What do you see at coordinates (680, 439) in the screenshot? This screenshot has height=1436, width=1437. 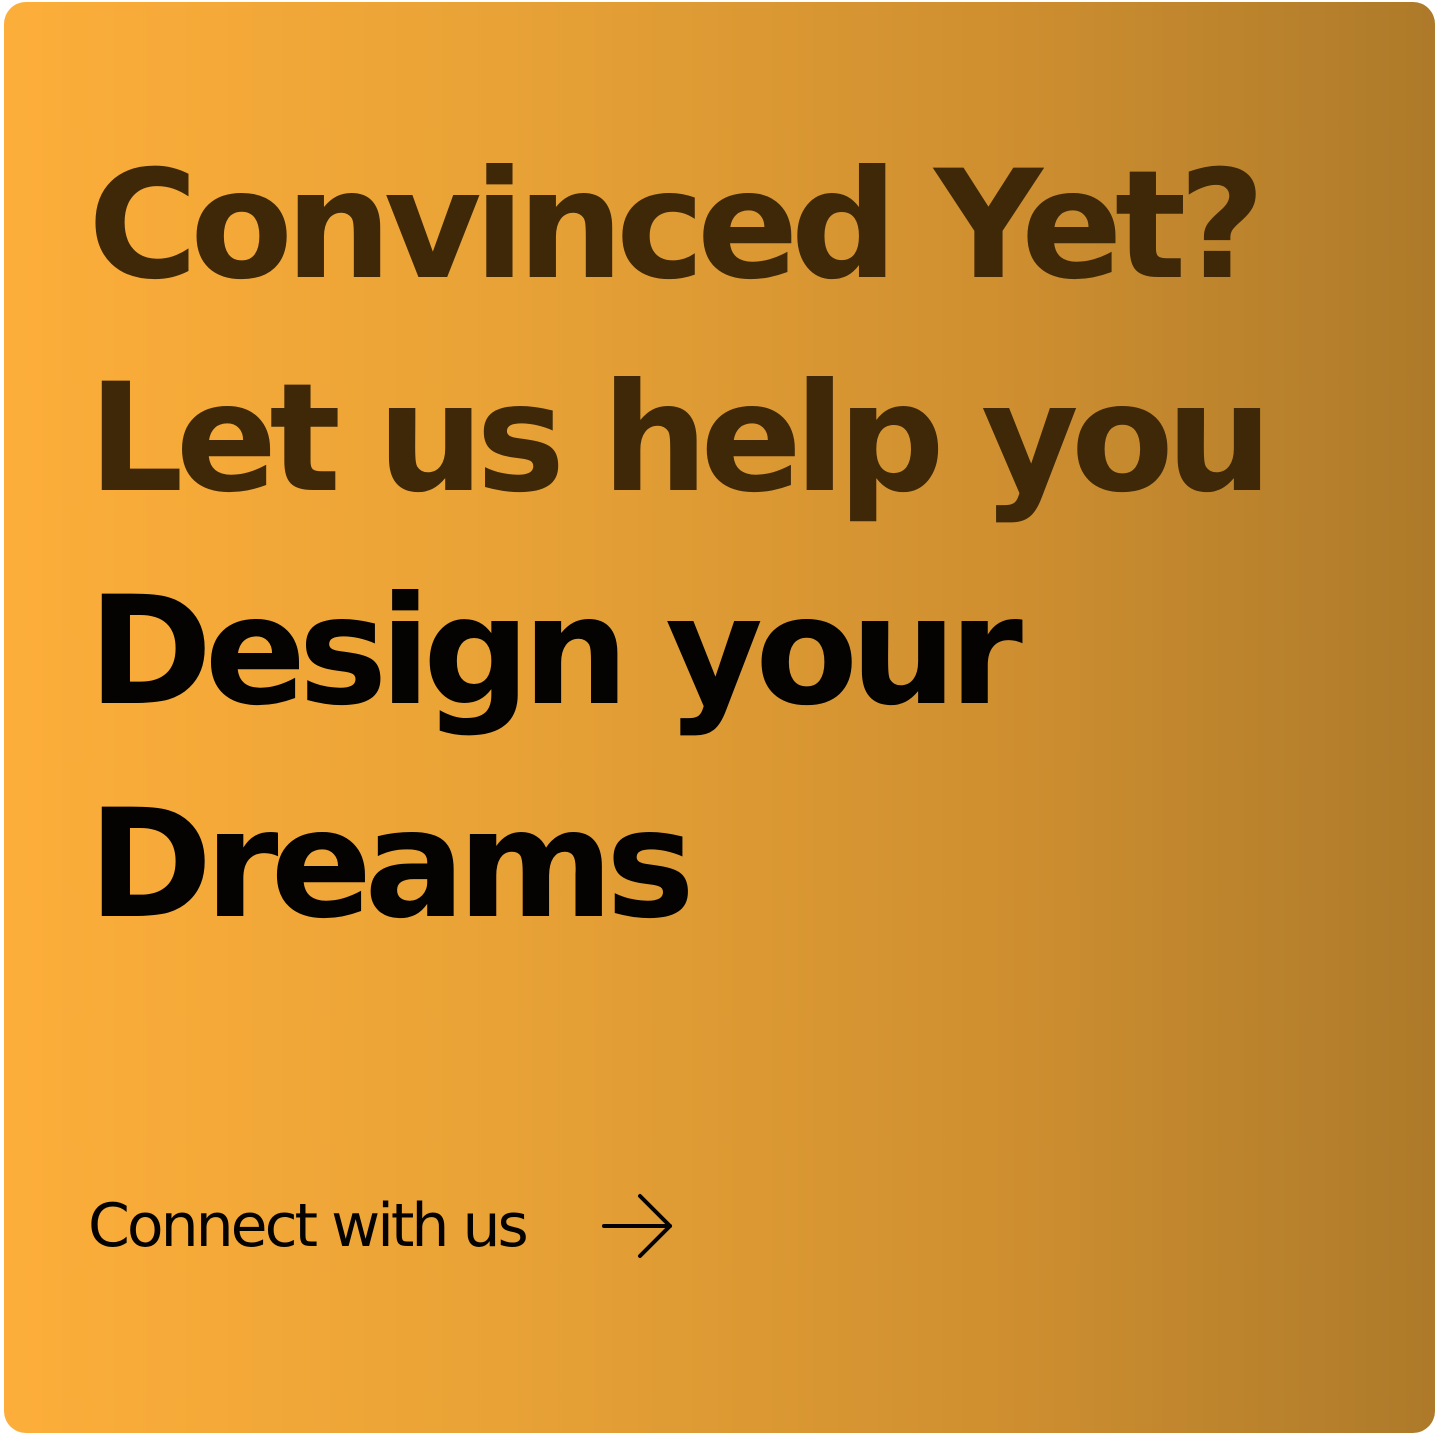 I see `headline-line-2: Let us help you` at bounding box center [680, 439].